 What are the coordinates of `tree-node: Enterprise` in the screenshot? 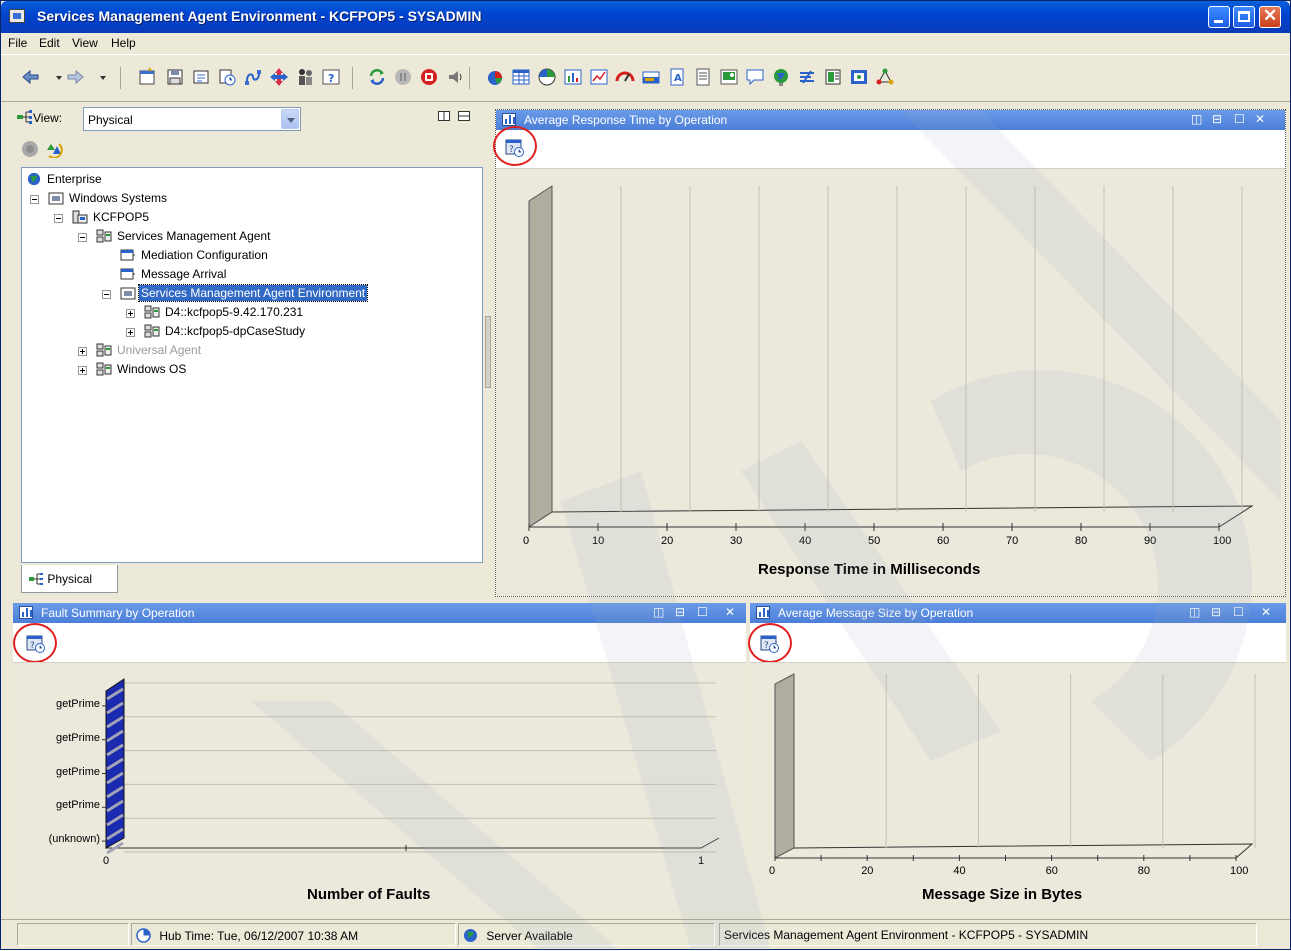 It's located at (65, 181).